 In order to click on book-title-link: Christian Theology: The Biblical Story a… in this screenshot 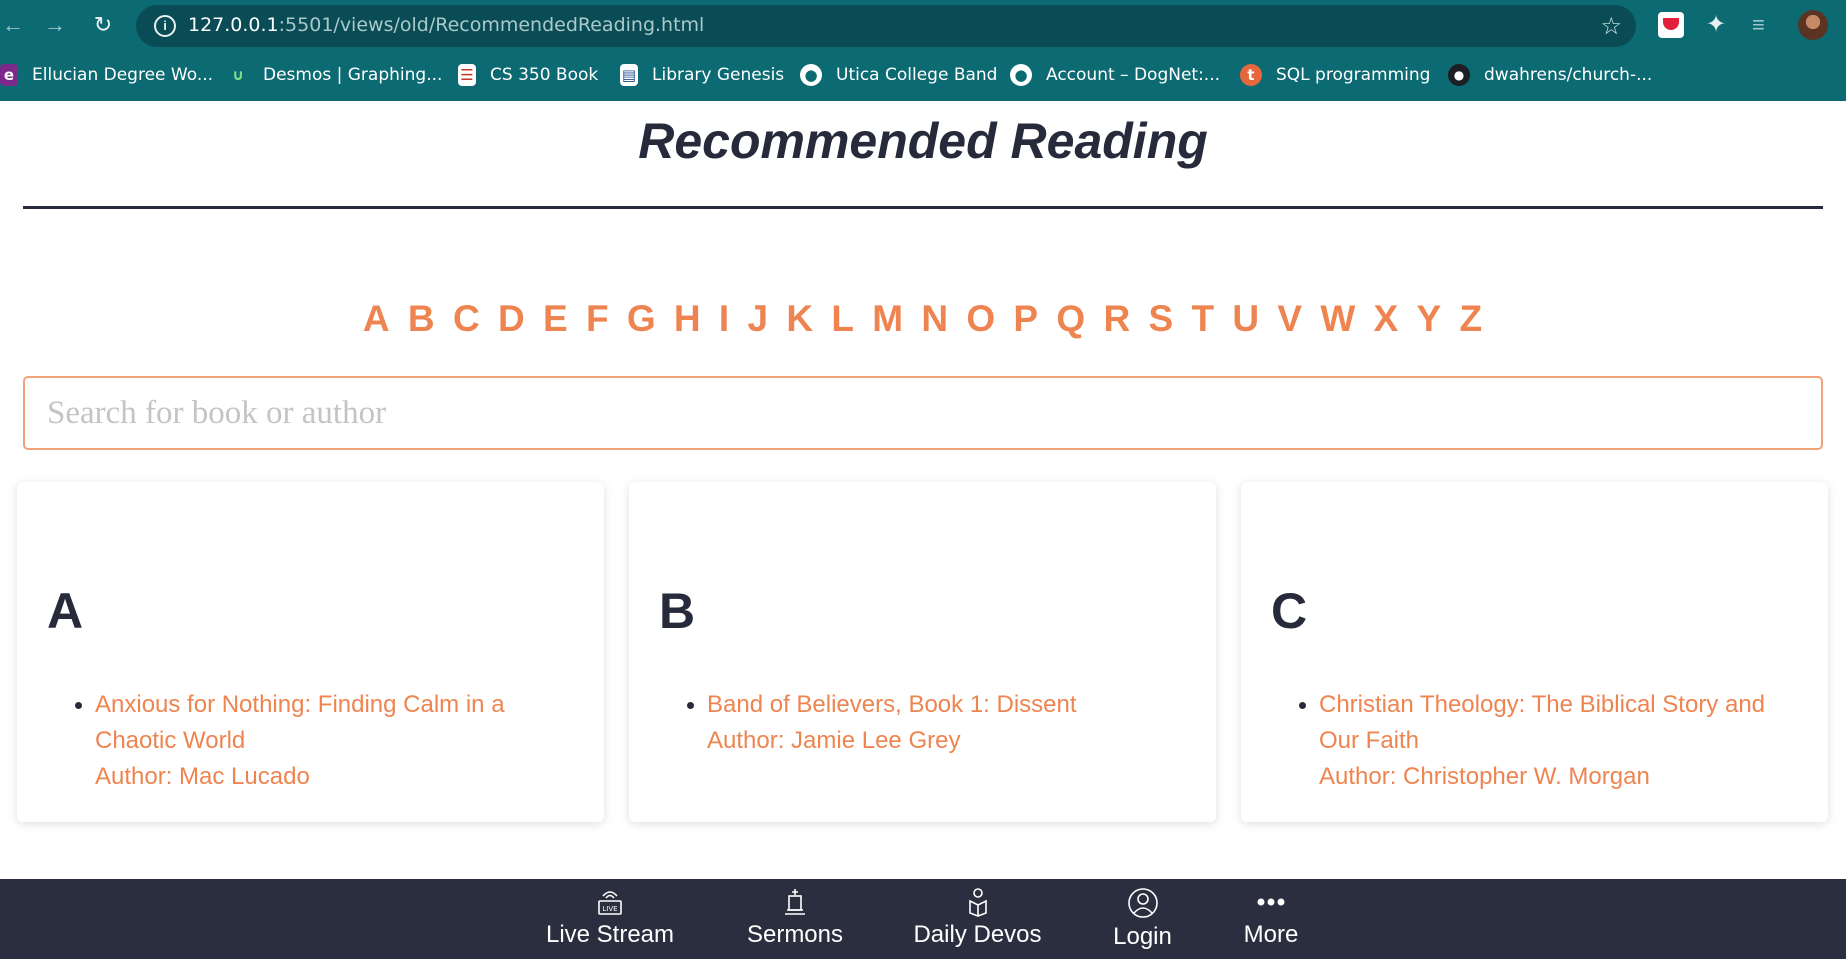, I will do `click(1554, 723)`.